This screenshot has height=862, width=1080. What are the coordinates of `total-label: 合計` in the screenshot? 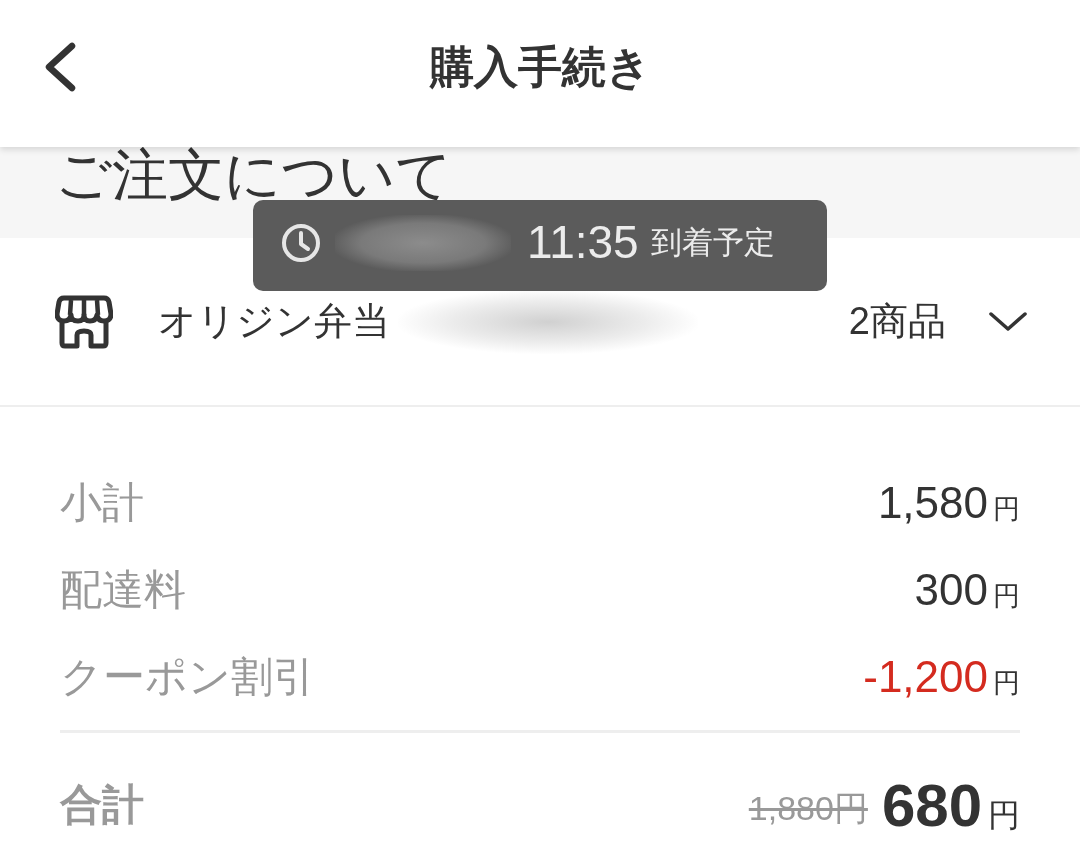 It's located at (102, 805).